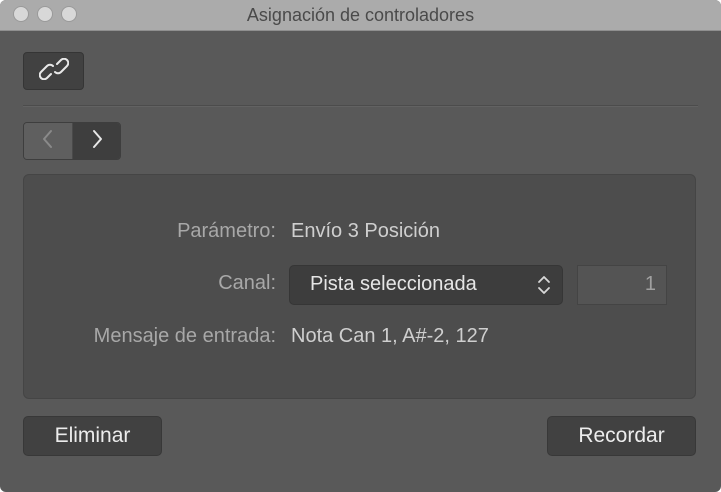  I want to click on chevron-right-icon, so click(97, 141).